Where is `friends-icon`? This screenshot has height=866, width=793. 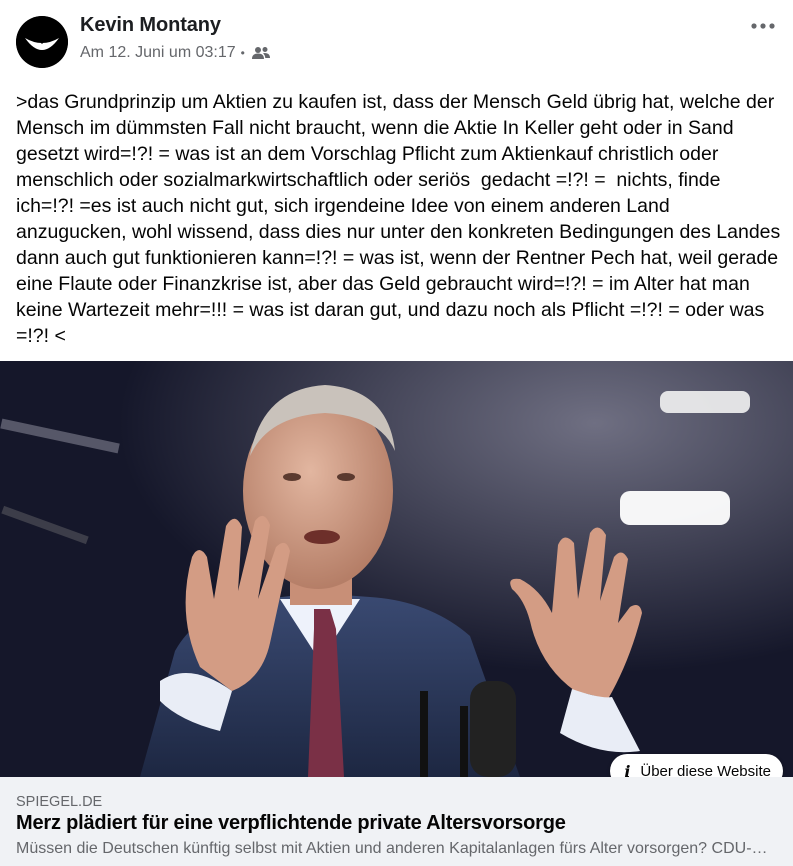 friends-icon is located at coordinates (260, 53).